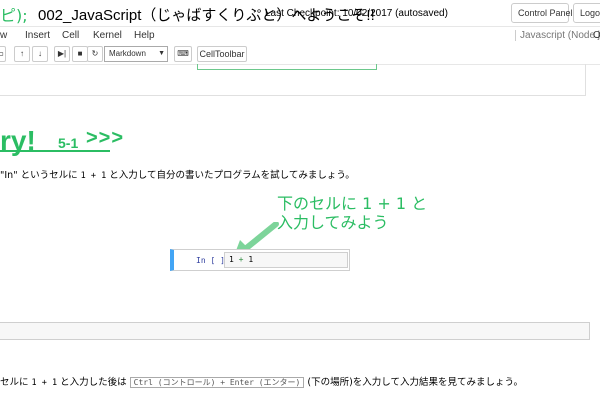  What do you see at coordinates (40, 54) in the screenshot?
I see `move-down-icon: ↓` at bounding box center [40, 54].